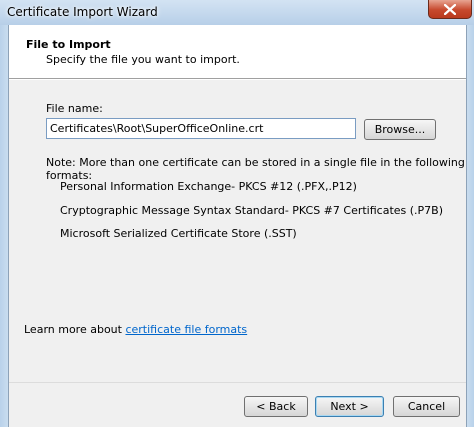 Image resolution: width=474 pixels, height=427 pixels. Describe the element at coordinates (349, 406) in the screenshot. I see `next-button: Next >` at that location.